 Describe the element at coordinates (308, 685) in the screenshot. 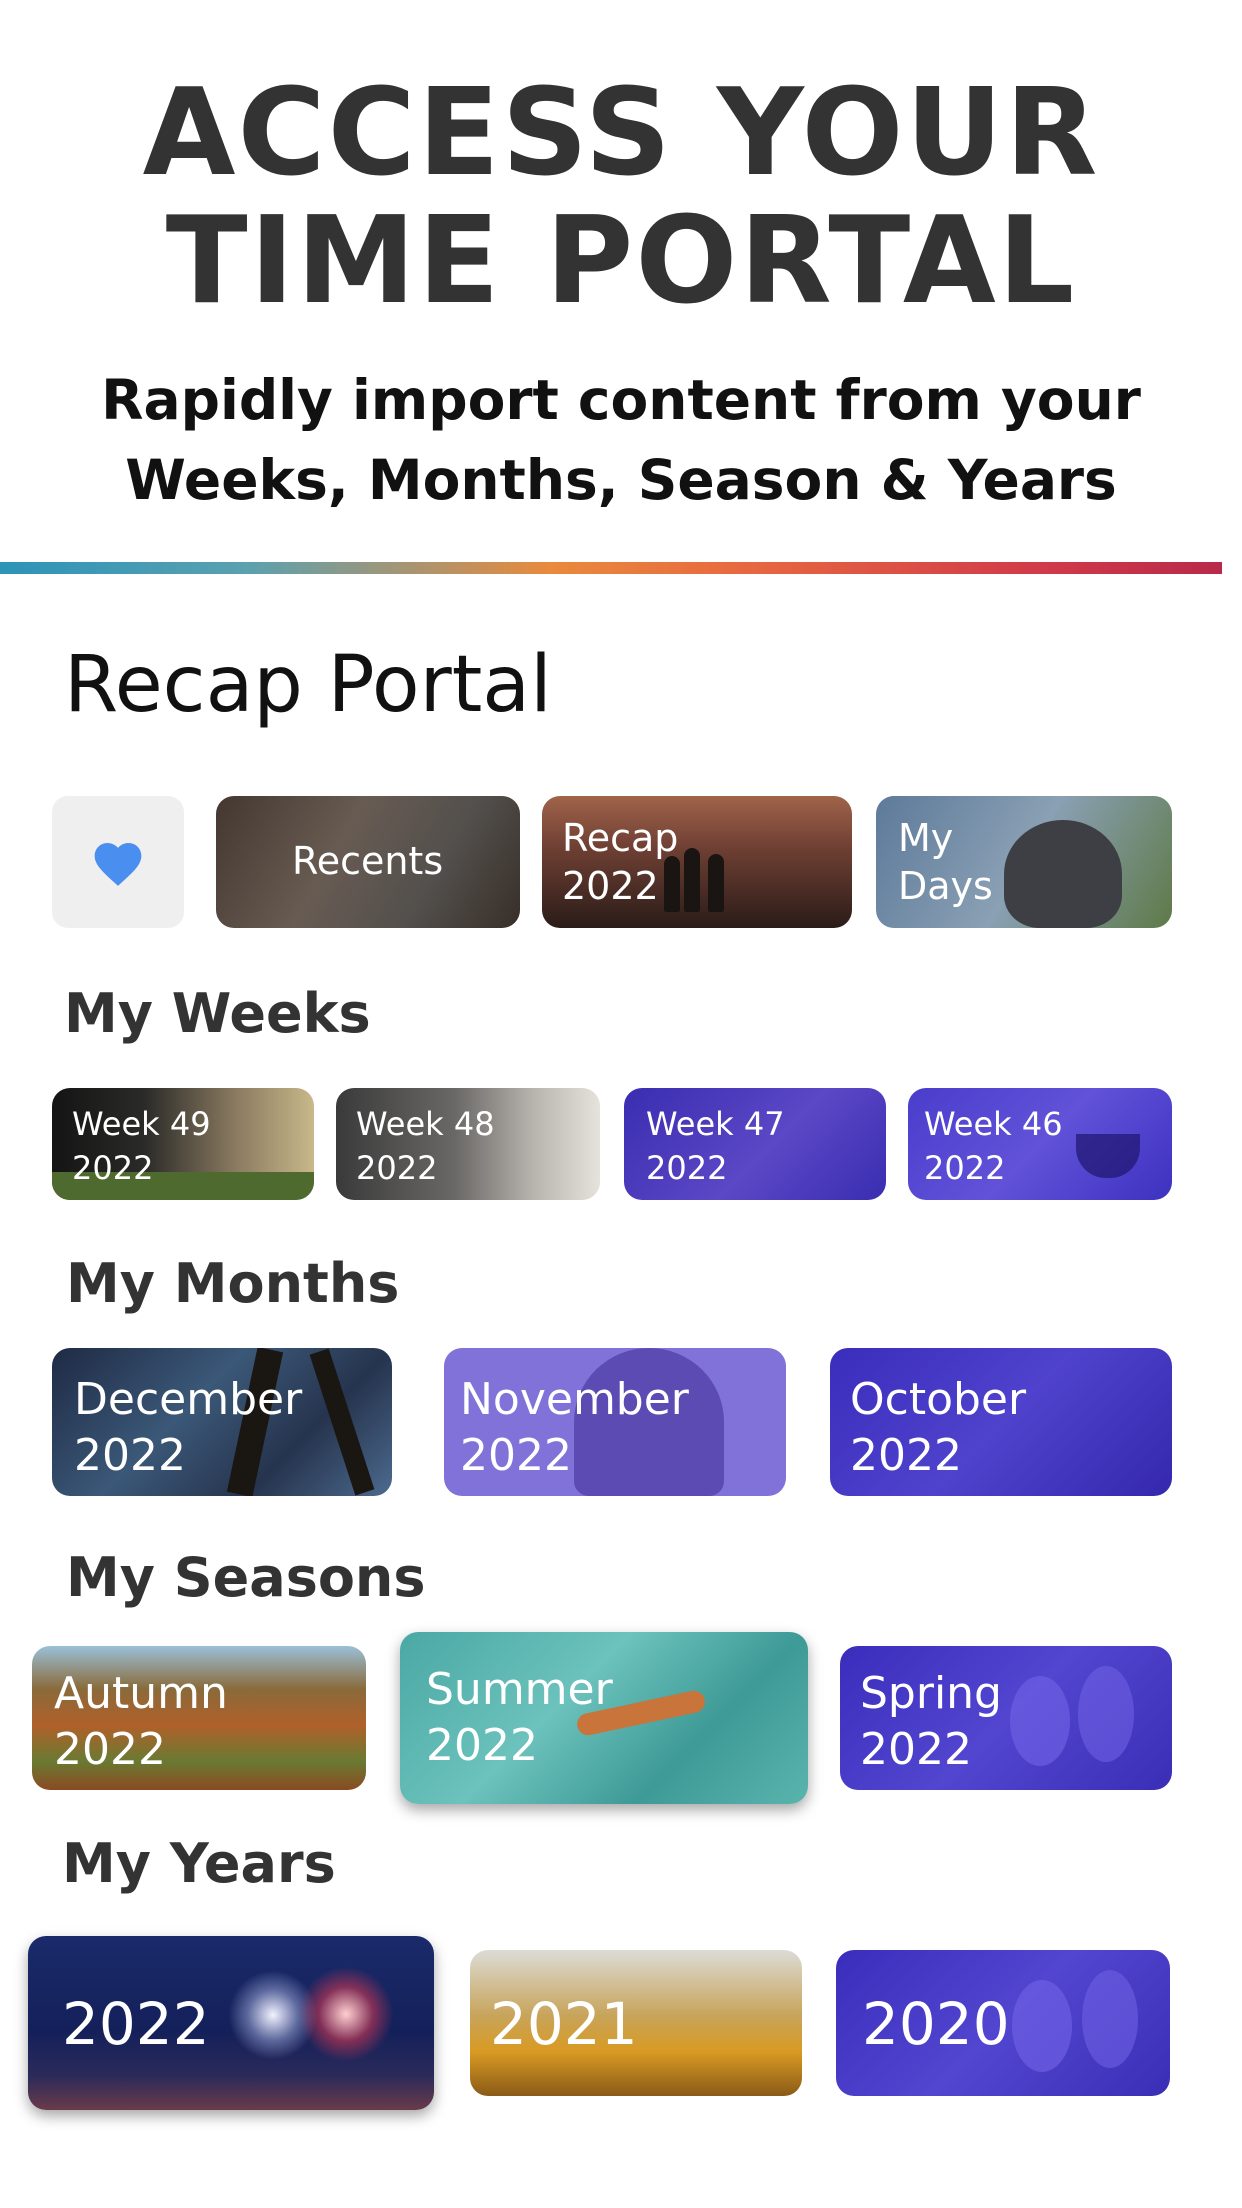

I see `page-title: Recap Portal` at that location.